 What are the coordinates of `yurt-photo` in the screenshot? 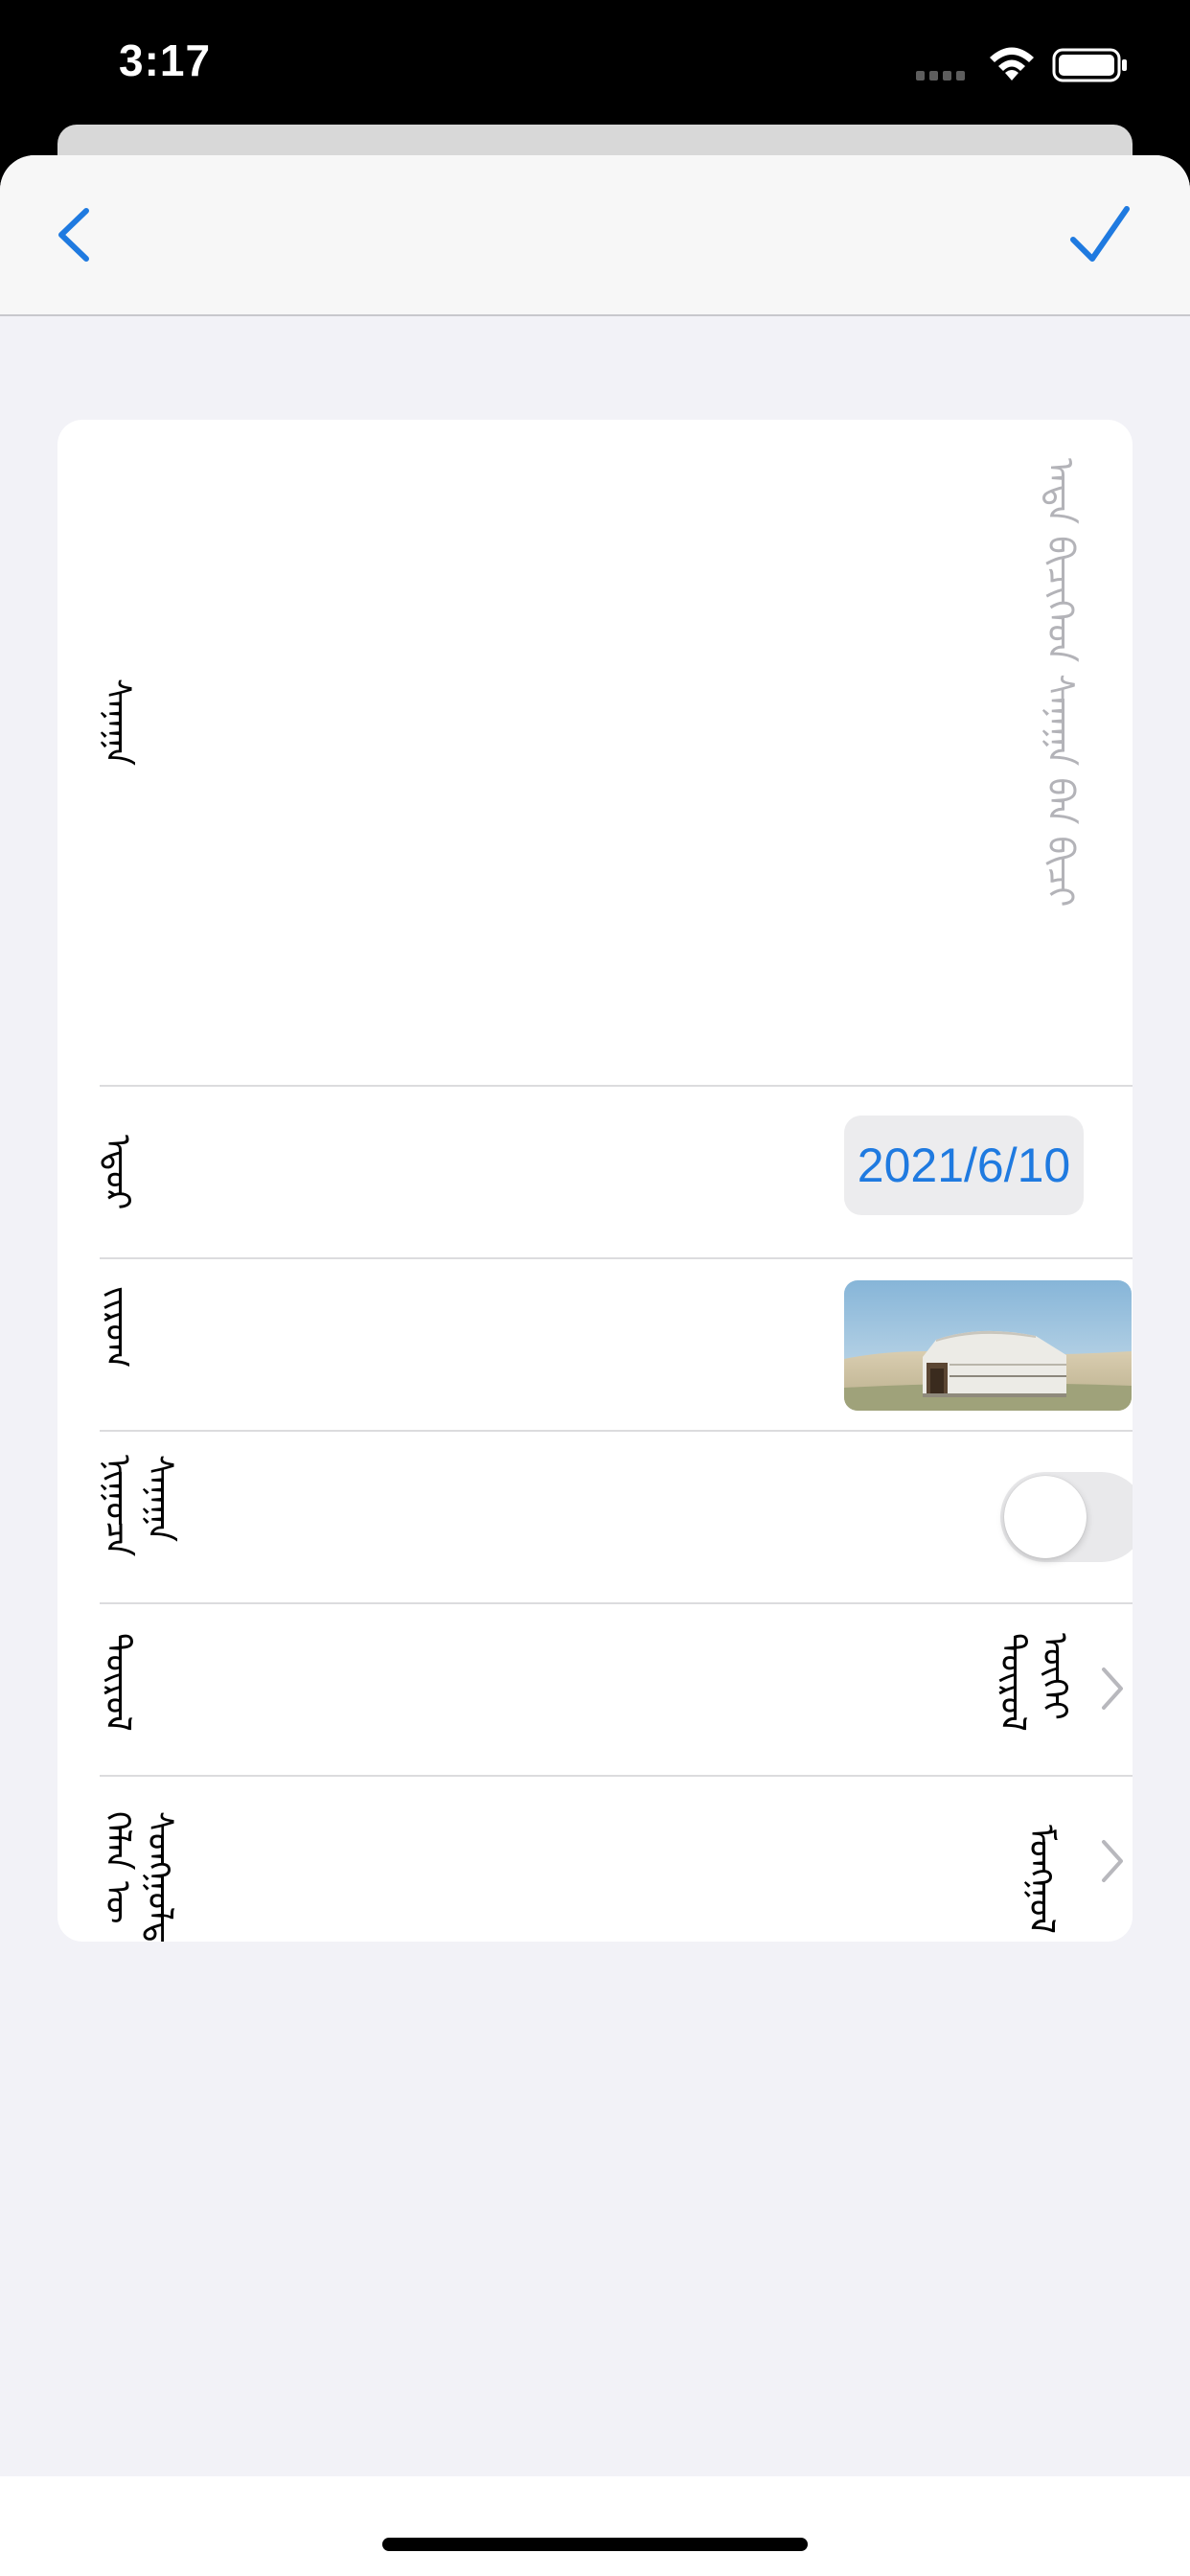 It's located at (988, 1345).